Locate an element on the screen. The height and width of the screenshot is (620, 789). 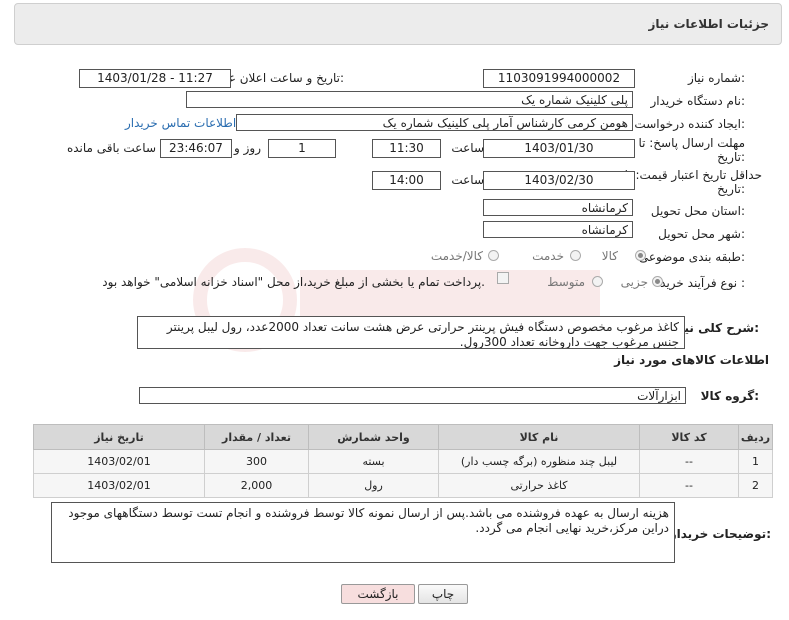
deadline-date-field: 1403/01/30 is located at coordinates (559, 148).